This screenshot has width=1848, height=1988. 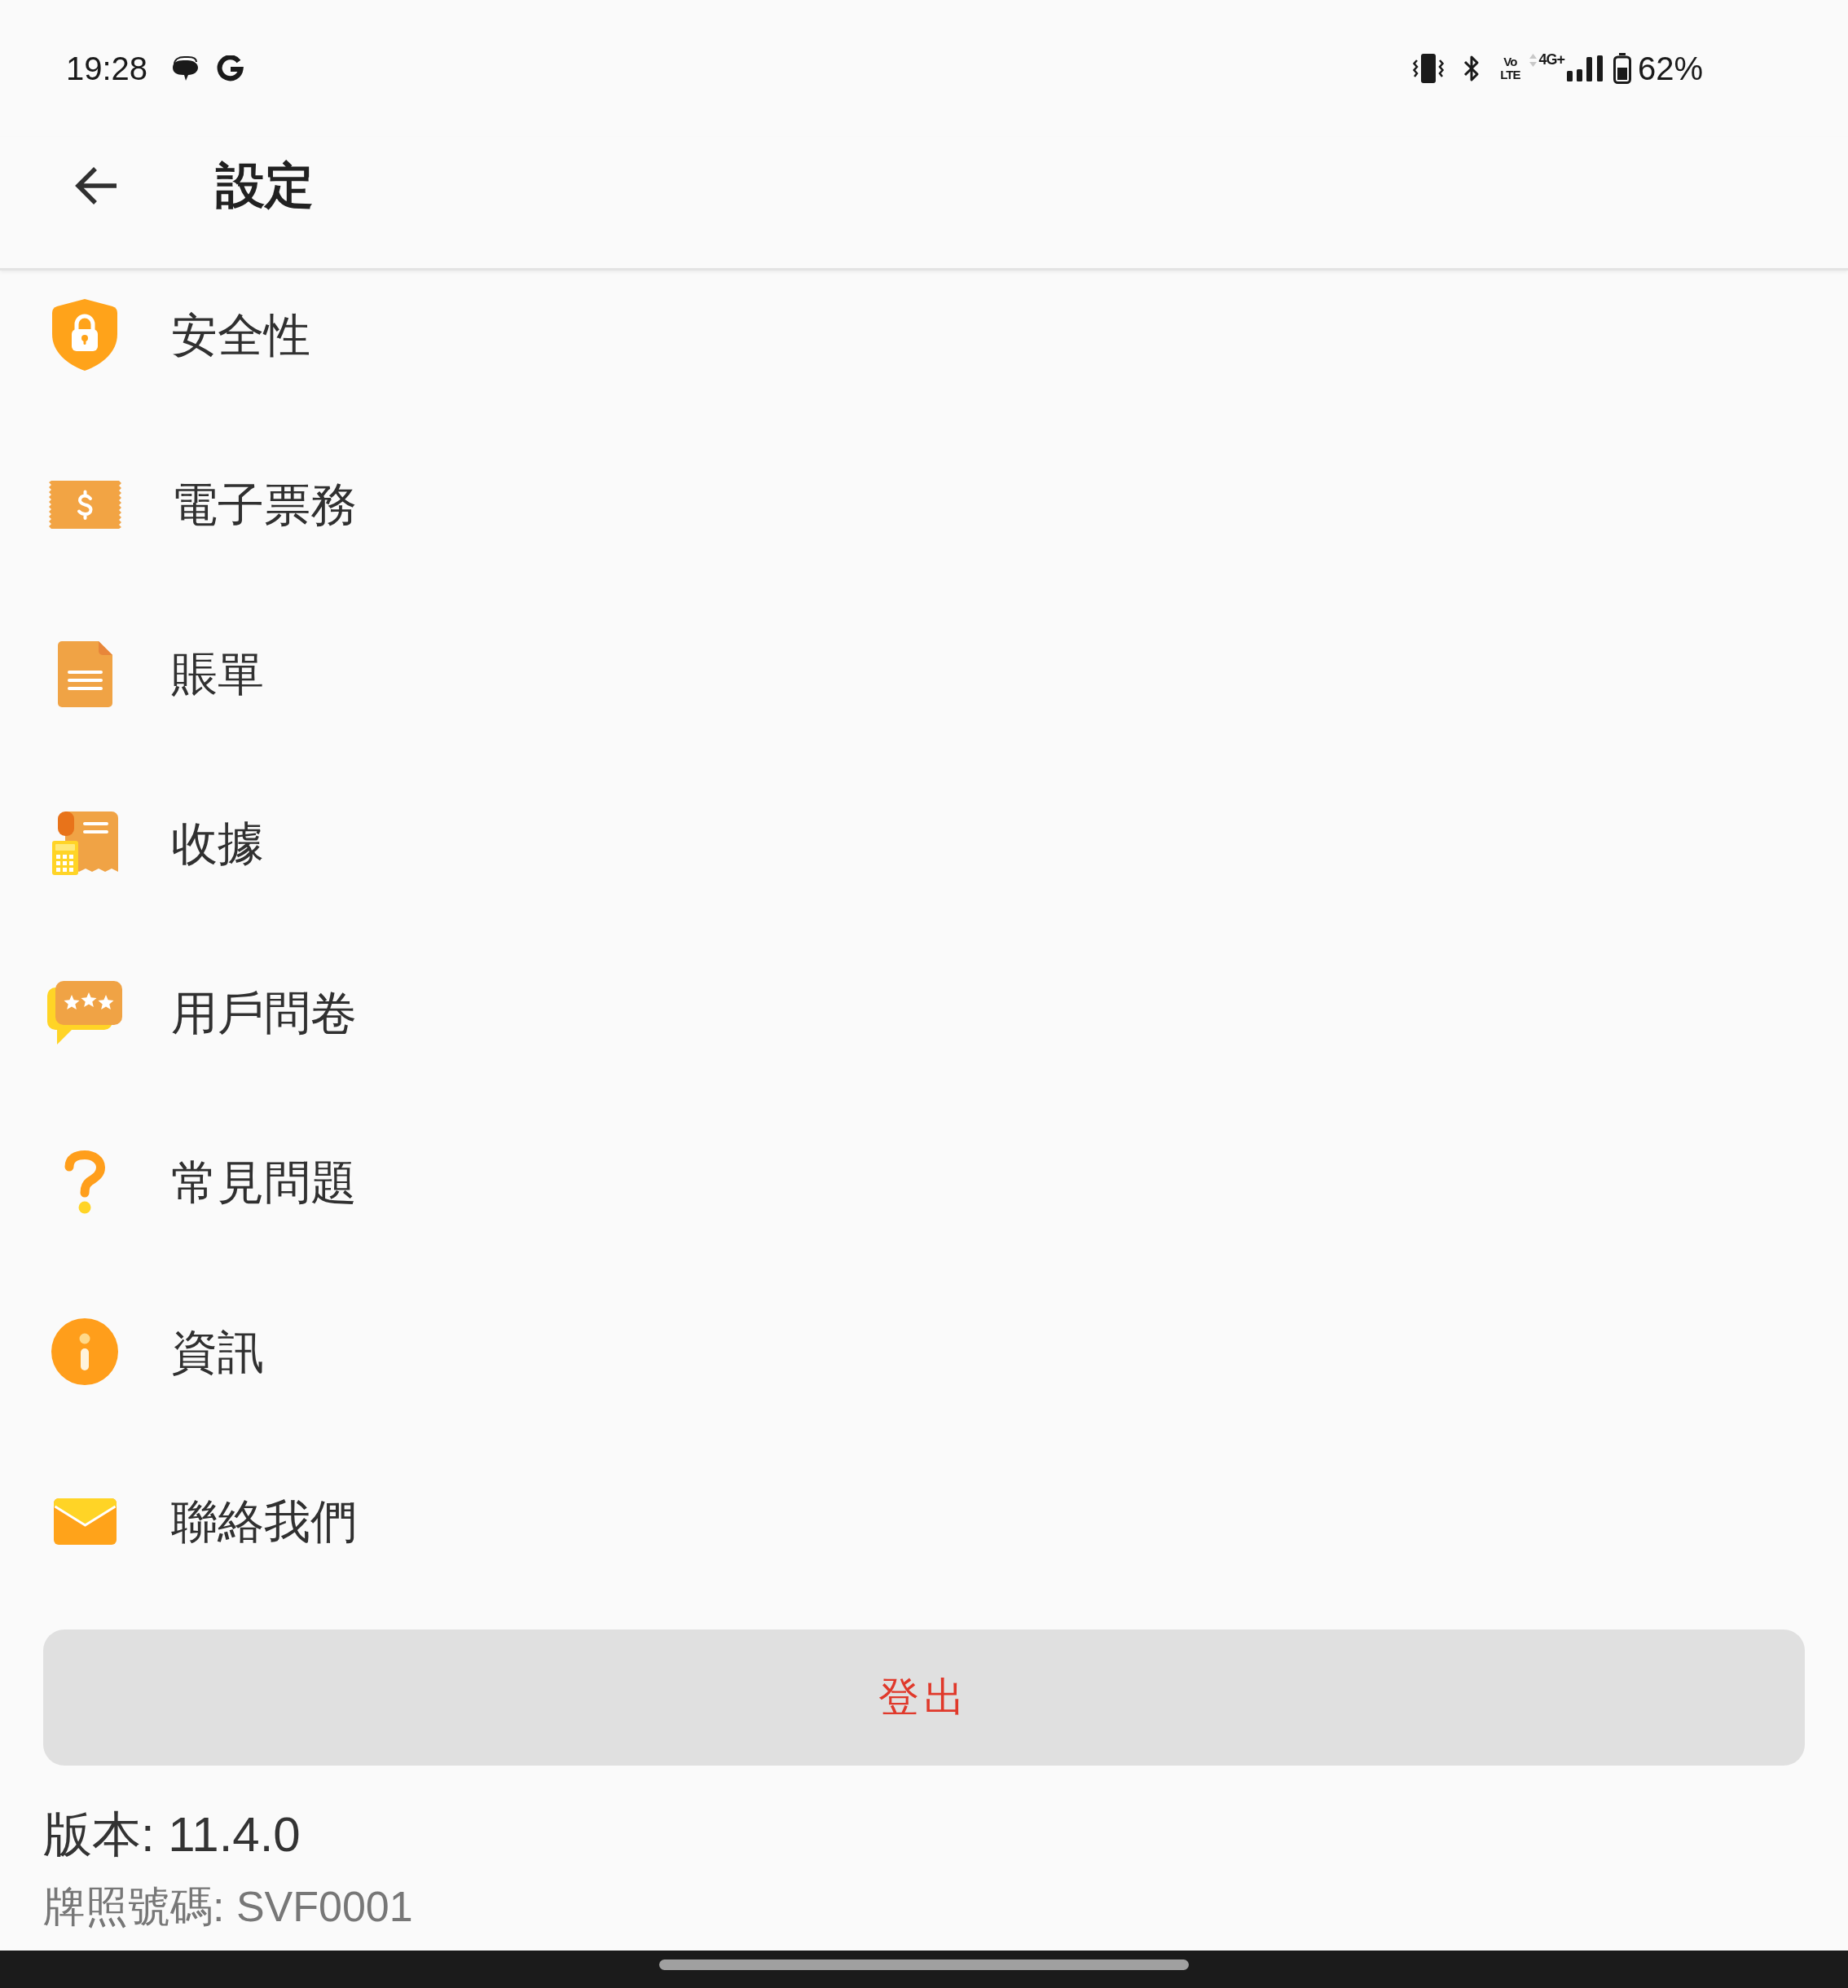 I want to click on menu-item: 安全性, so click(x=177, y=335).